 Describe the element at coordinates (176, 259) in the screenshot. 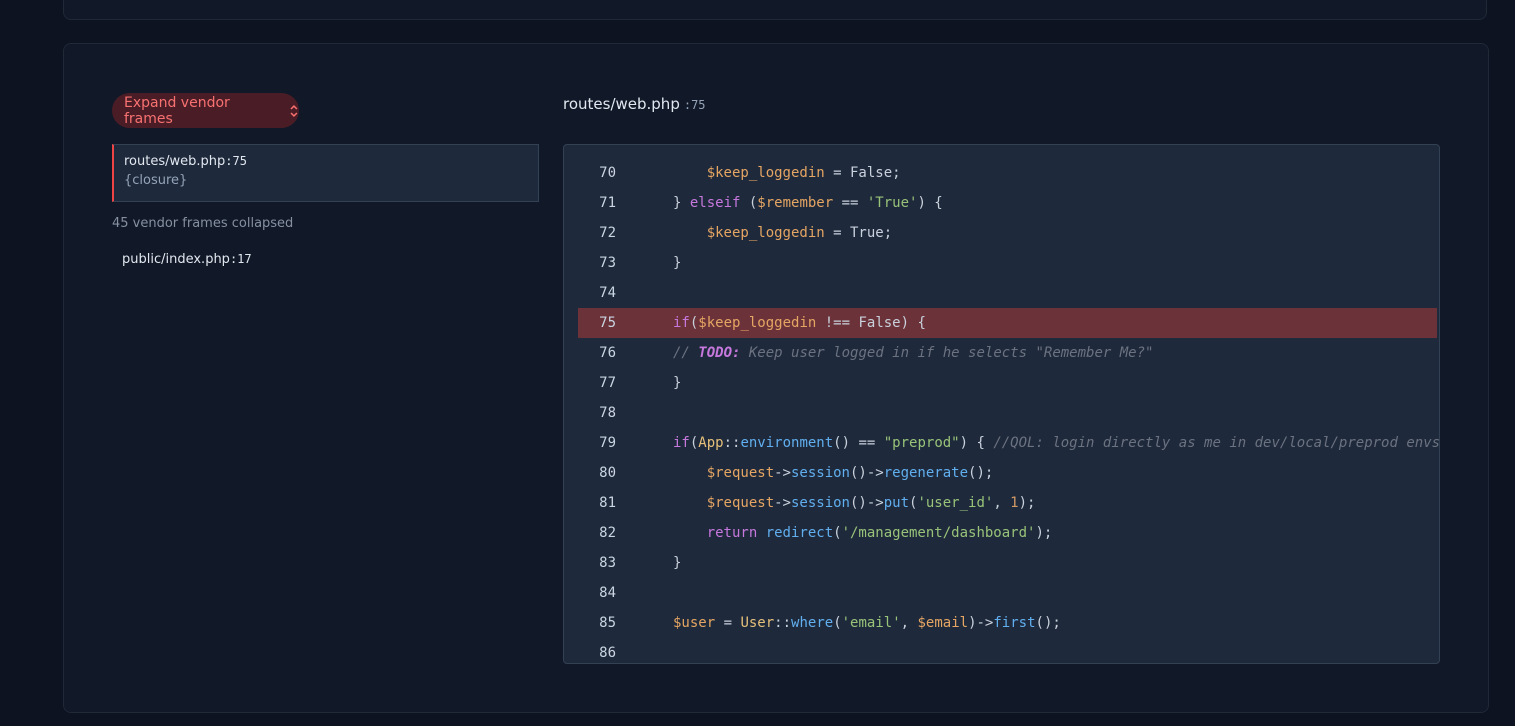

I see `stack-frame-file: public/index.php` at that location.